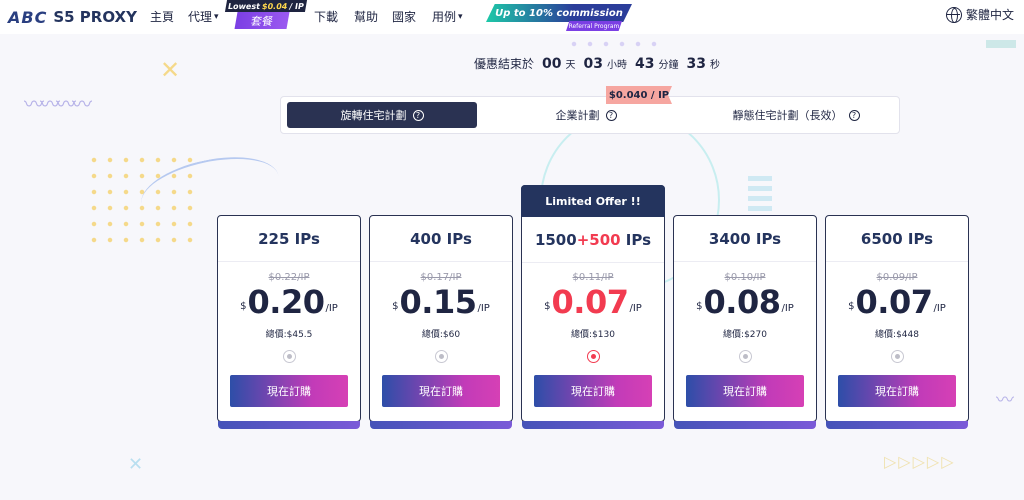 The width and height of the screenshot is (1024, 500). What do you see at coordinates (639, 95) in the screenshot?
I see `enterprise-price-flag: $0.040 / IP` at bounding box center [639, 95].